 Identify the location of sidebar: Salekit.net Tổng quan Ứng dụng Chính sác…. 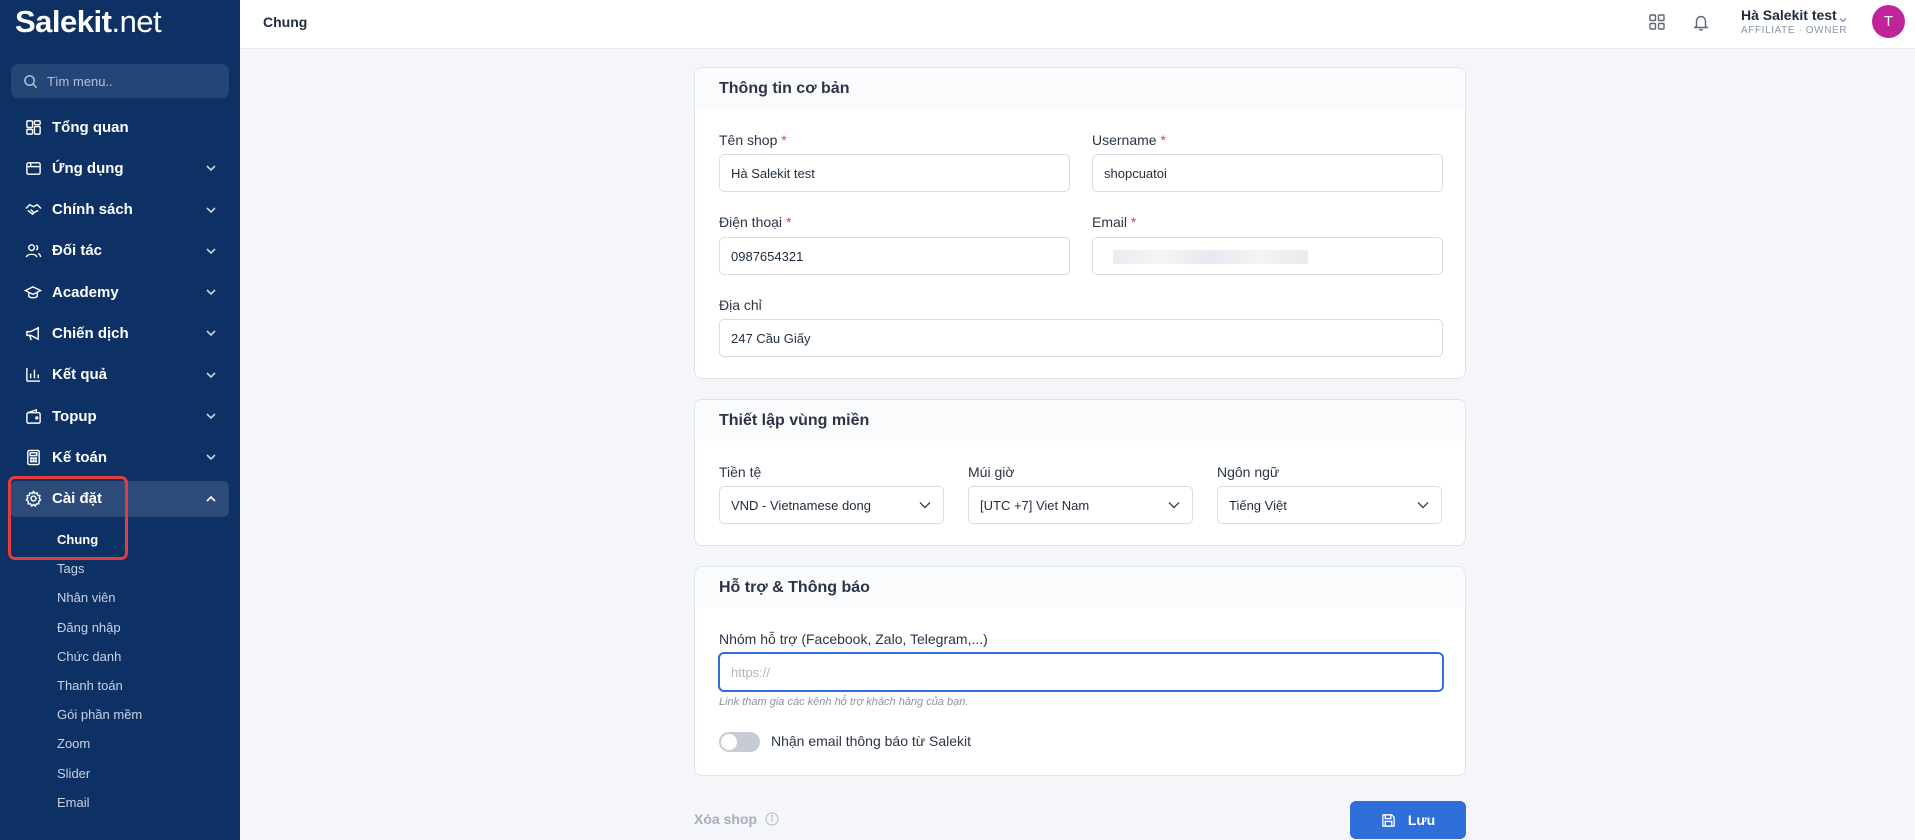
(120, 420).